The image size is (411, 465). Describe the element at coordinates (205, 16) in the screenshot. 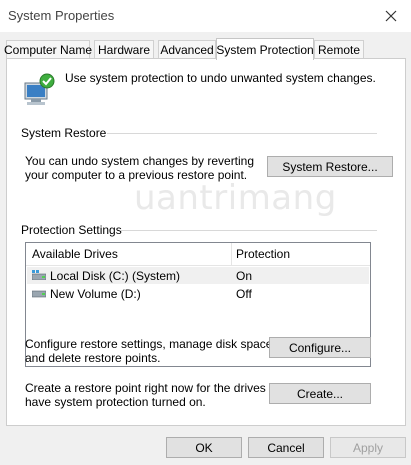

I see `title-bar: System Properties` at that location.